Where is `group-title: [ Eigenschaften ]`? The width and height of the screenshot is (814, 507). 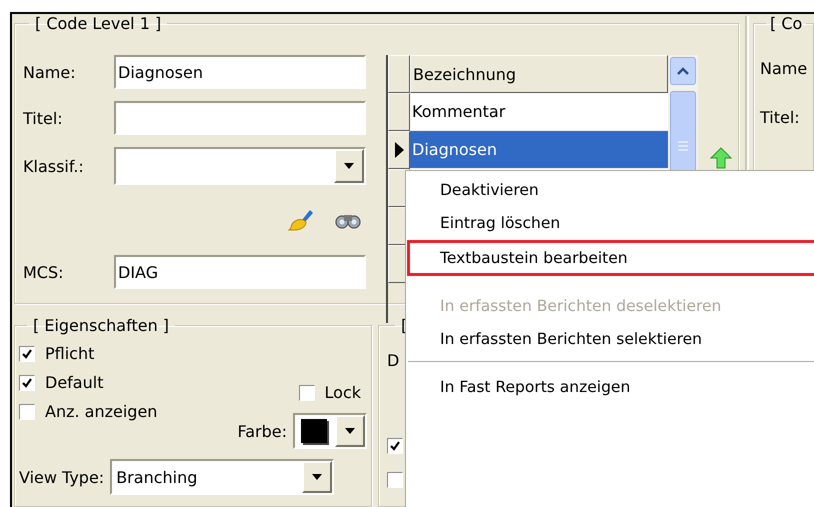 group-title: [ Eigenschaften ] is located at coordinates (101, 325).